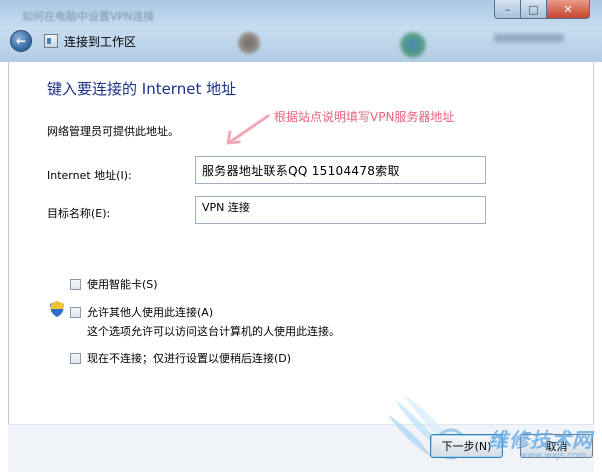 Image resolution: width=602 pixels, height=472 pixels. What do you see at coordinates (540, 440) in the screenshot?
I see `watermark-text: 维修技术网` at bounding box center [540, 440].